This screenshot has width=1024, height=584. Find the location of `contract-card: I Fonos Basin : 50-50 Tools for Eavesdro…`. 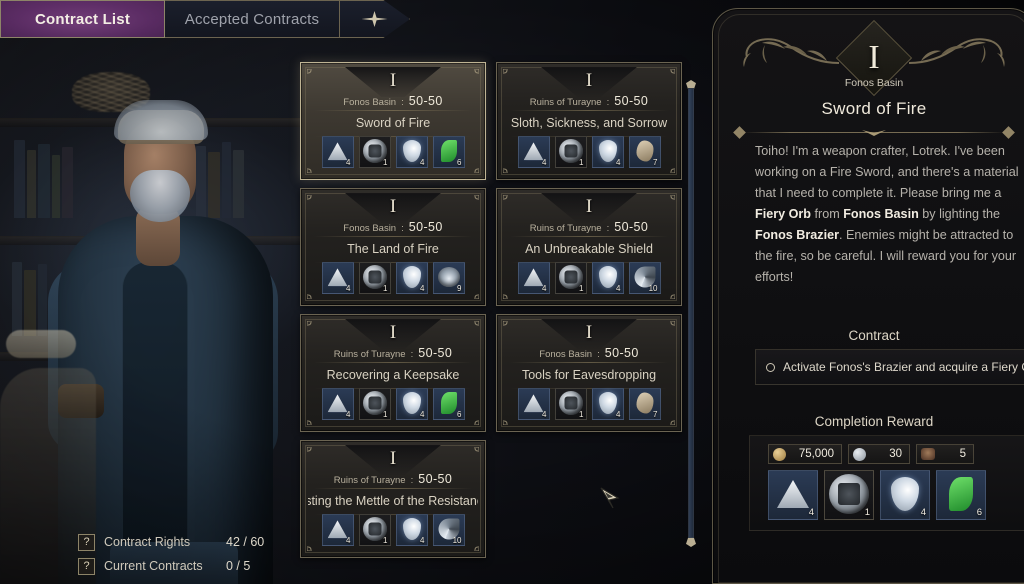

contract-card: I Fonos Basin : 50-50 Tools for Eavesdro… is located at coordinates (589, 373).